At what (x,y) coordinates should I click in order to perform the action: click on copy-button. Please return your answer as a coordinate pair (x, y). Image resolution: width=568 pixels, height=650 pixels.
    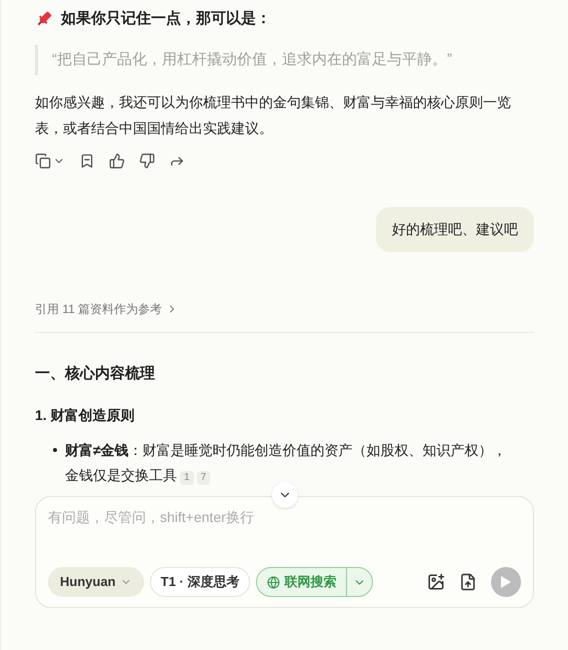
    Looking at the image, I should click on (50, 160).